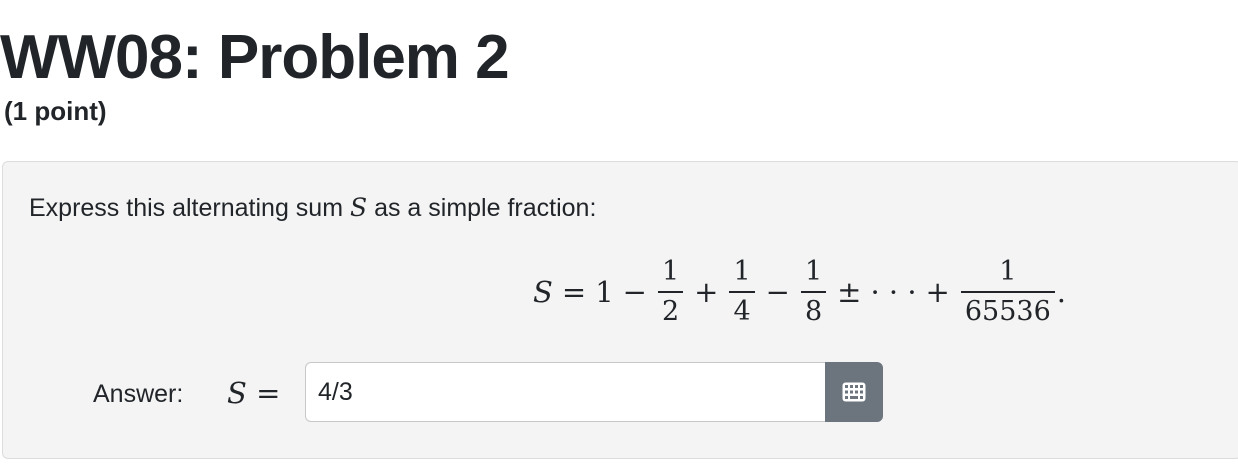 The image size is (1238, 468). I want to click on fraction-term: 1 65536, so click(1007, 291).